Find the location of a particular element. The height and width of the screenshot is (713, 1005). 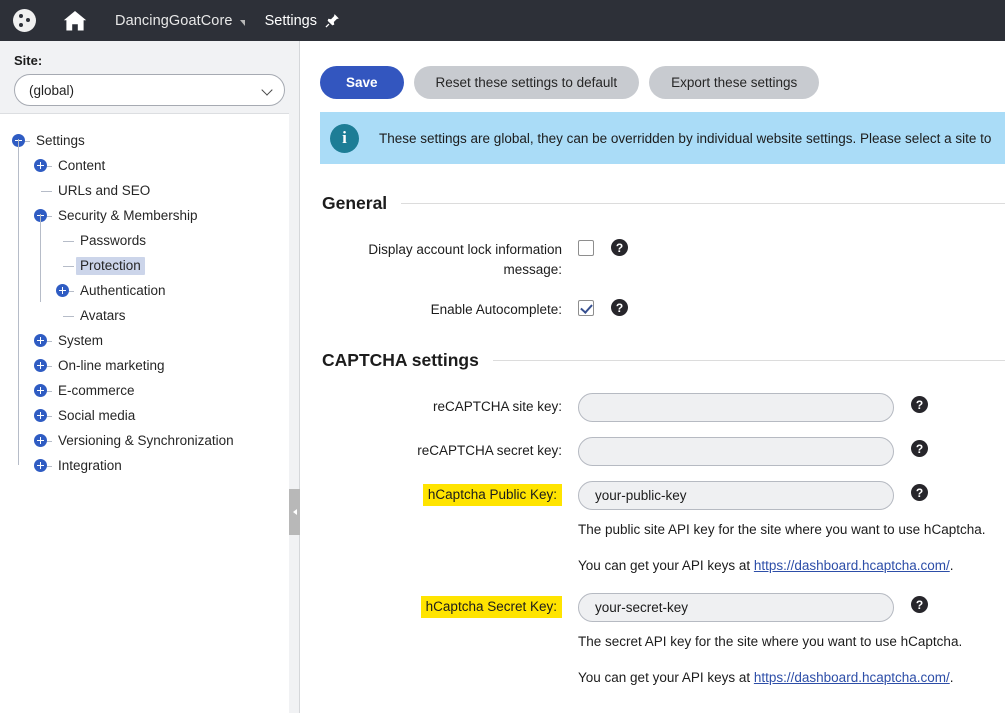

general-section-header: General is located at coordinates (663, 203).